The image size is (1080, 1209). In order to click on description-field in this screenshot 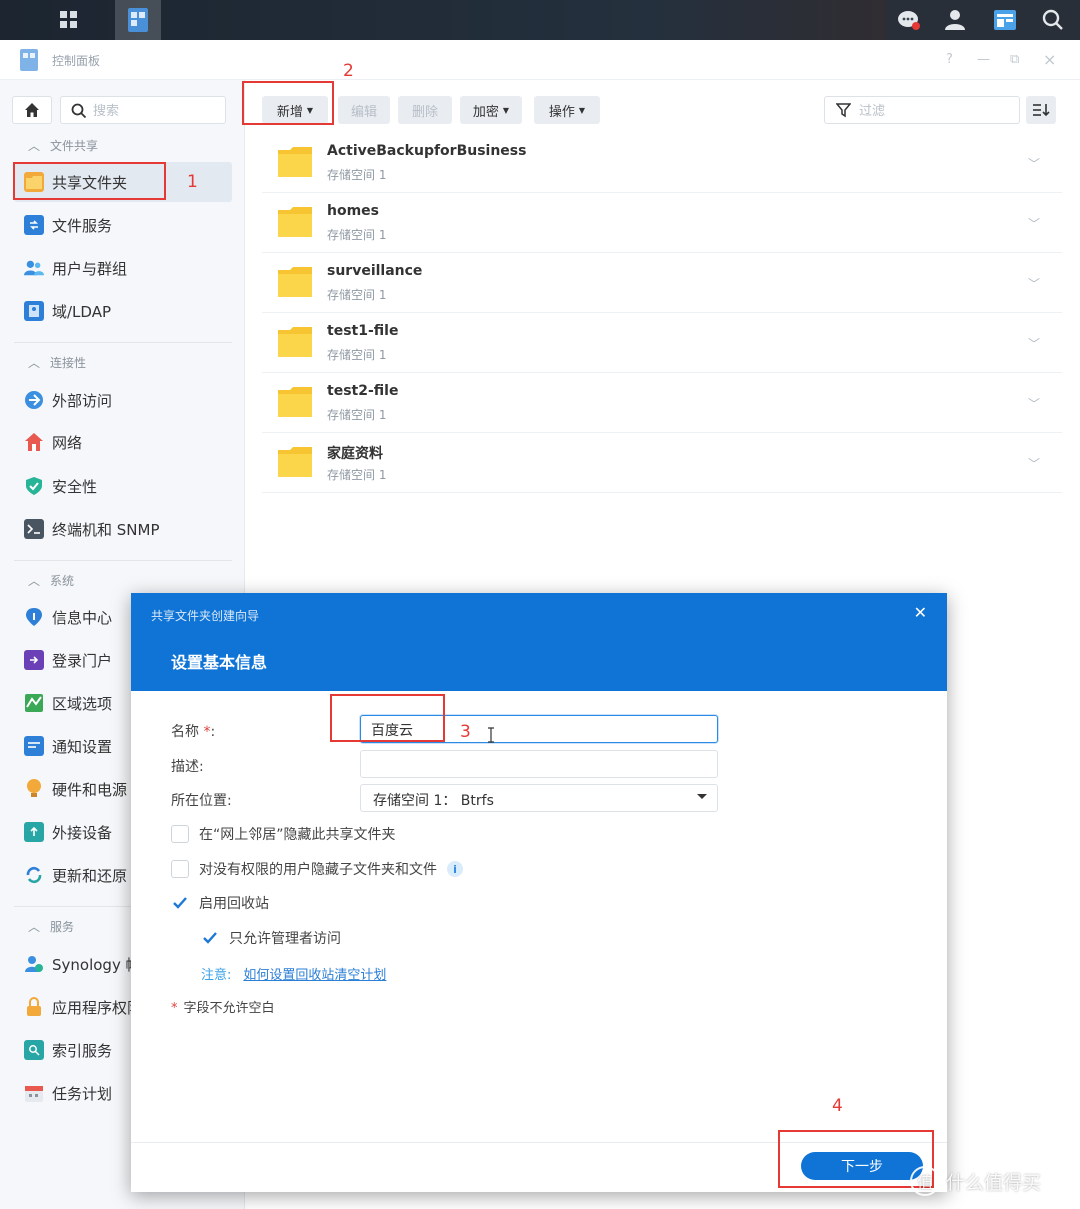, I will do `click(539, 764)`.